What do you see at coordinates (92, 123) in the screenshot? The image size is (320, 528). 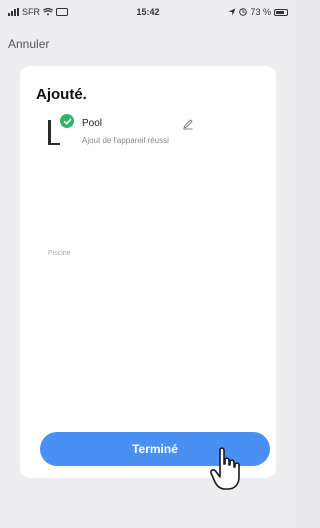 I see `device-name: Pool` at bounding box center [92, 123].